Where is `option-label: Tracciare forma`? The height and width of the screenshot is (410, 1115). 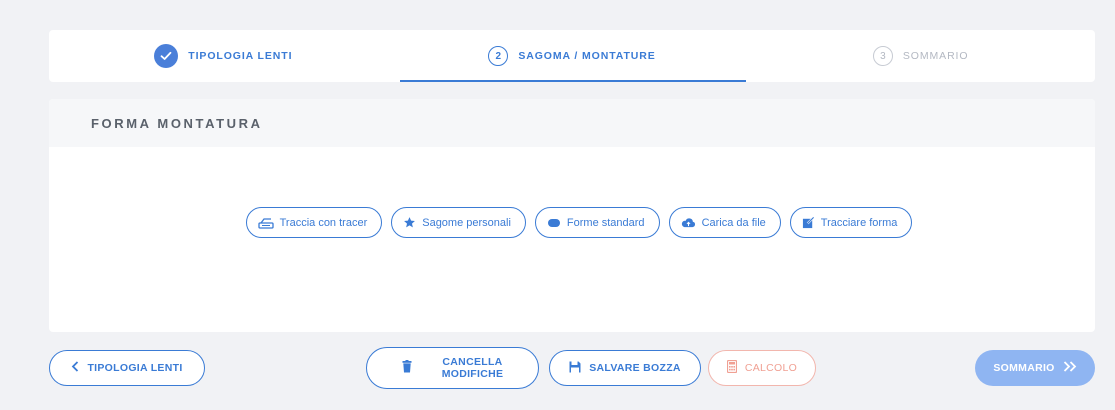
option-label: Tracciare forma is located at coordinates (859, 222).